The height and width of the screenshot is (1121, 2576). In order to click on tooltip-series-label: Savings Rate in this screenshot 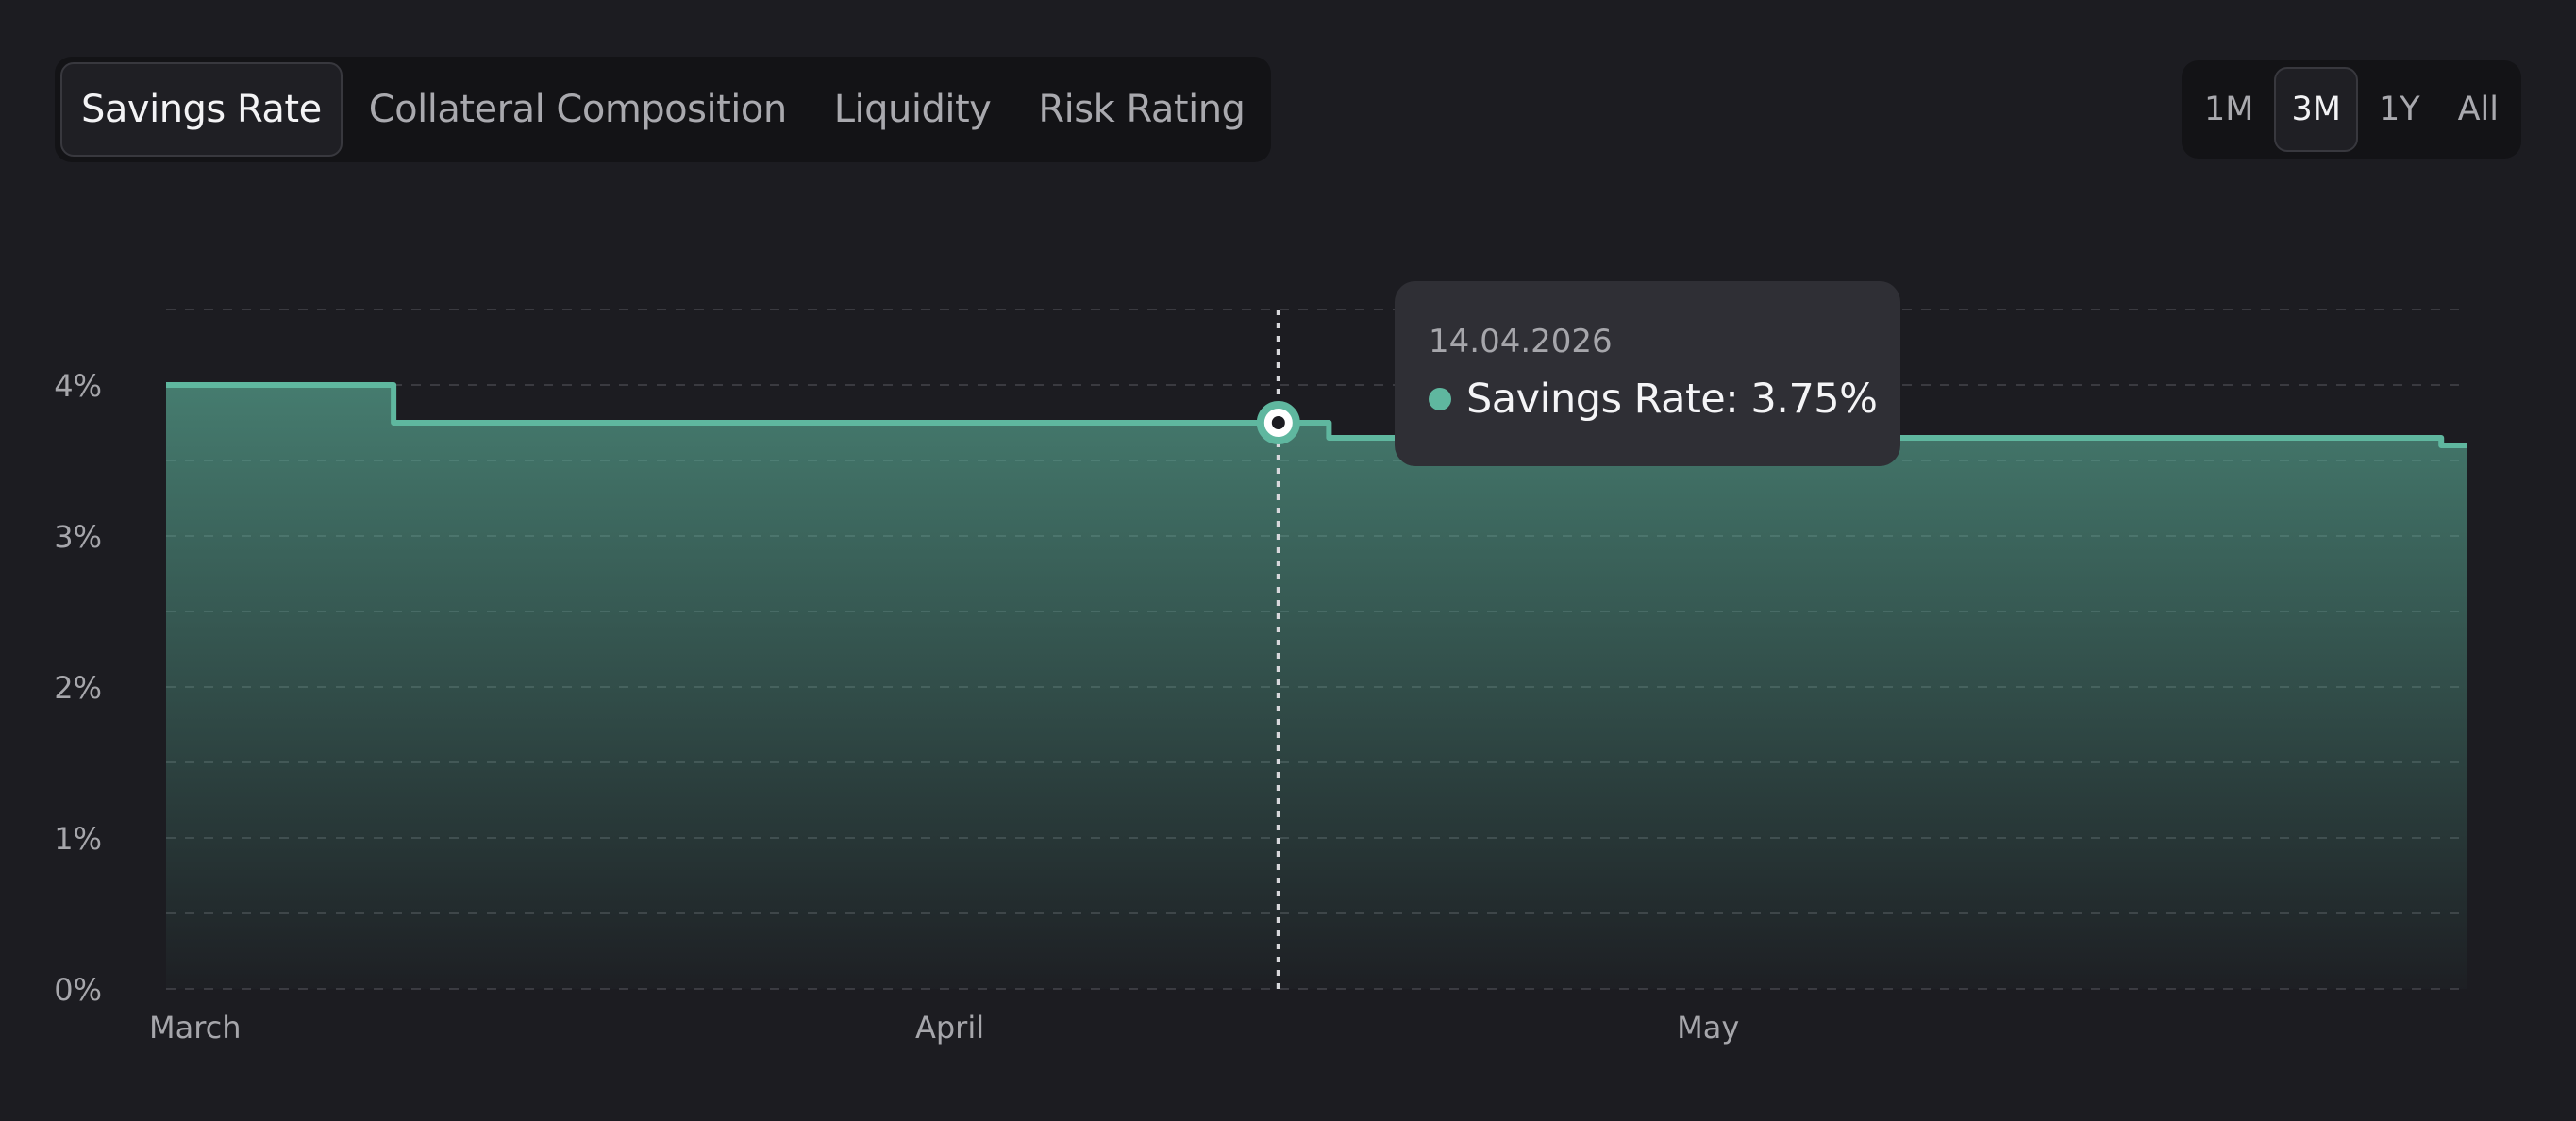, I will do `click(1596, 399)`.